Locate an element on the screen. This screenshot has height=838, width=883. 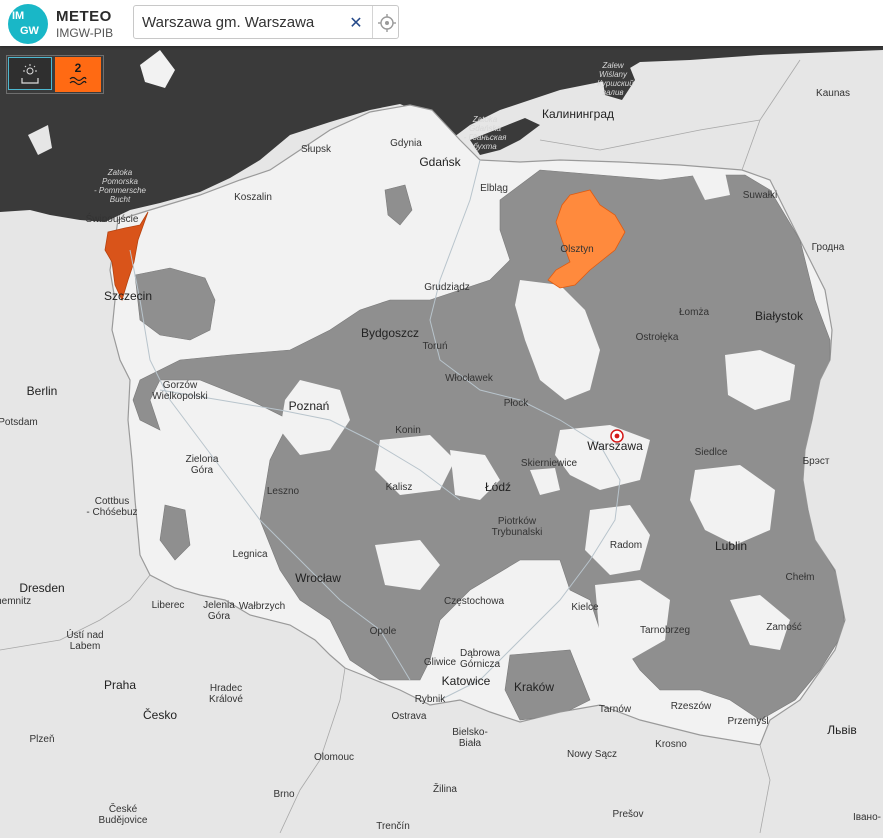
place-label: Poznań is located at coordinates (309, 406).